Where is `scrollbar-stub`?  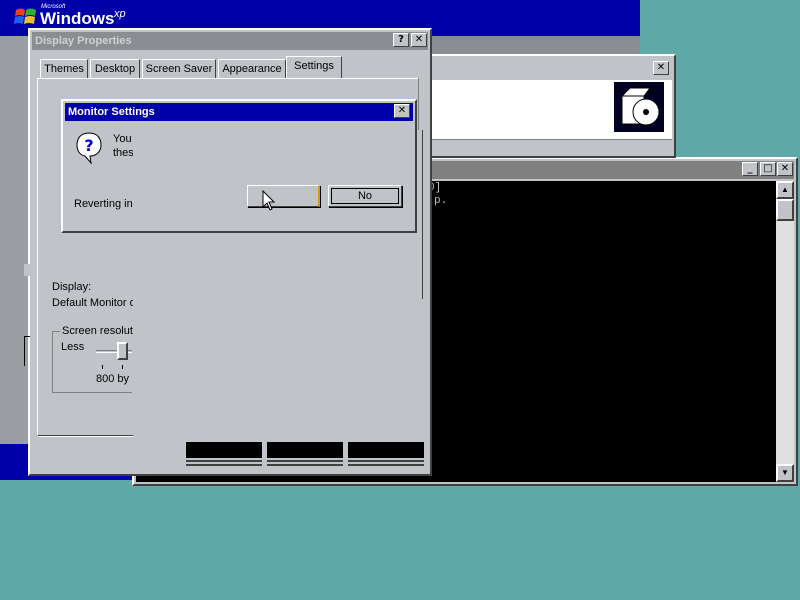 scrollbar-stub is located at coordinates (421, 104).